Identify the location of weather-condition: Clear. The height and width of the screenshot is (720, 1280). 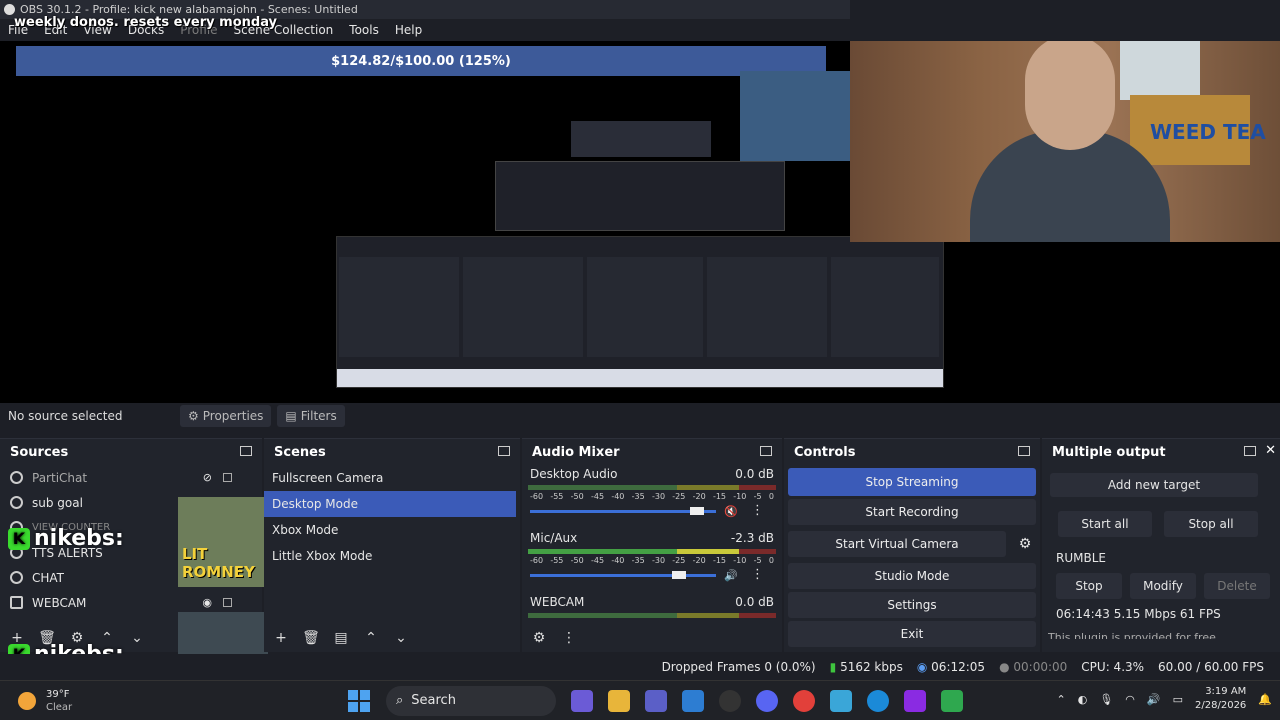
(59, 707).